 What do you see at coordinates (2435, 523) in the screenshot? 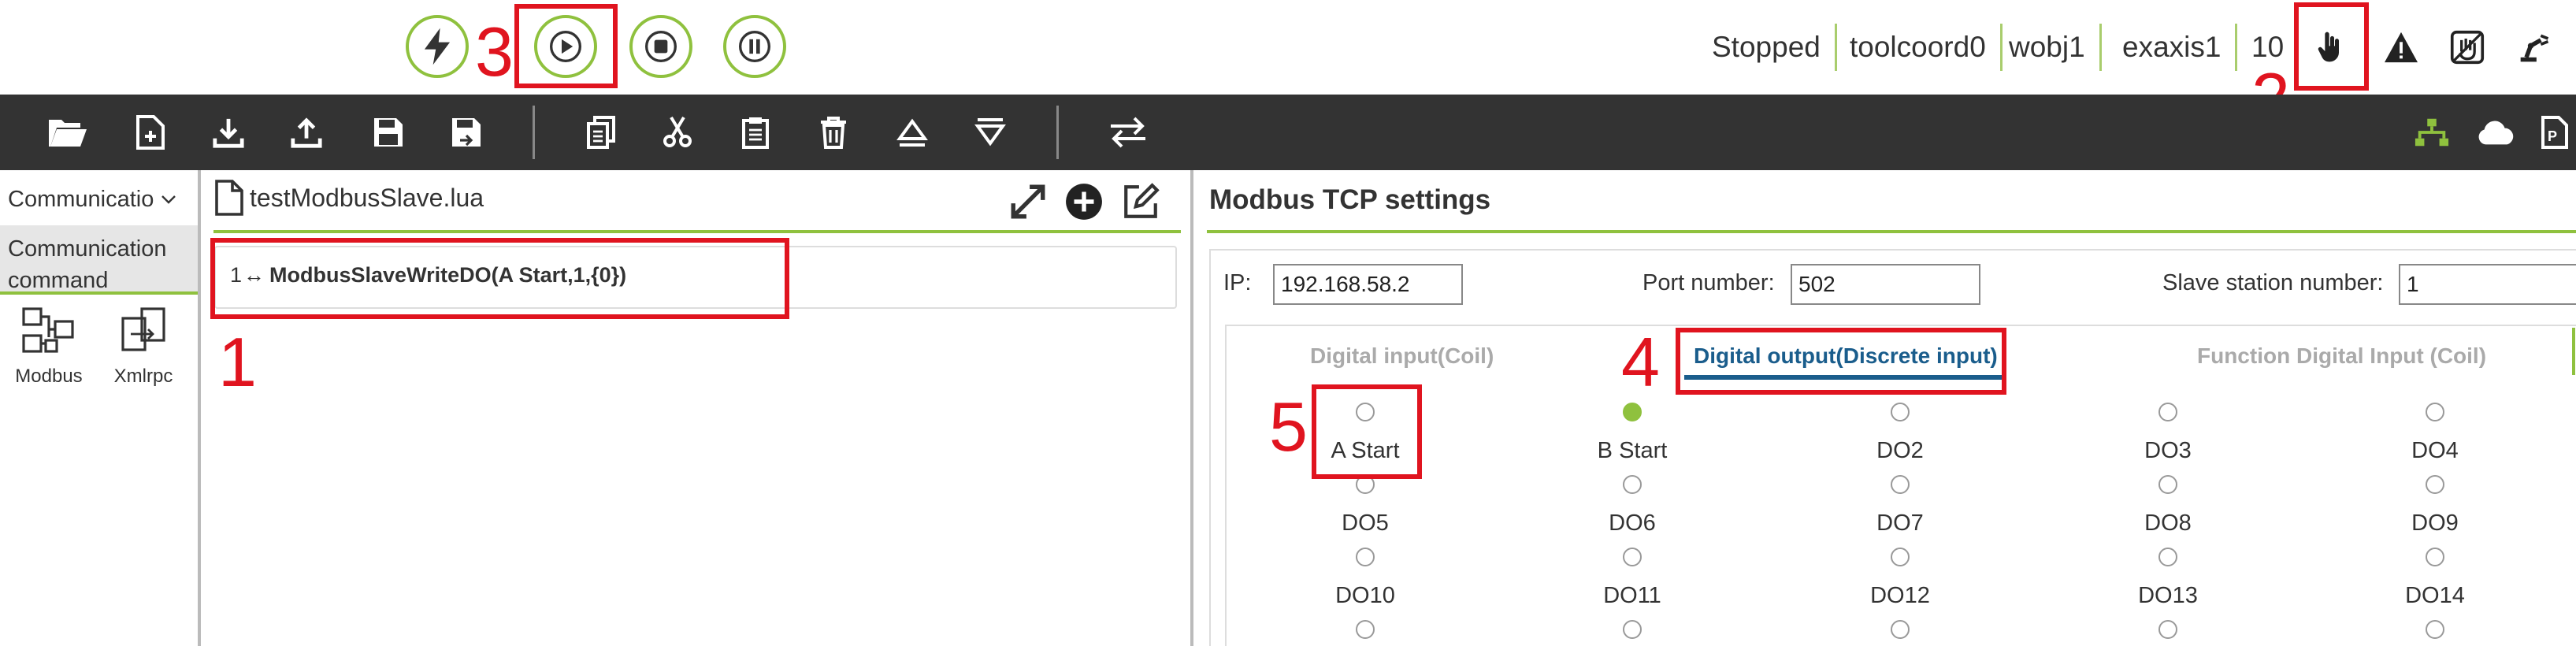
I see `output-label: DO9` at bounding box center [2435, 523].